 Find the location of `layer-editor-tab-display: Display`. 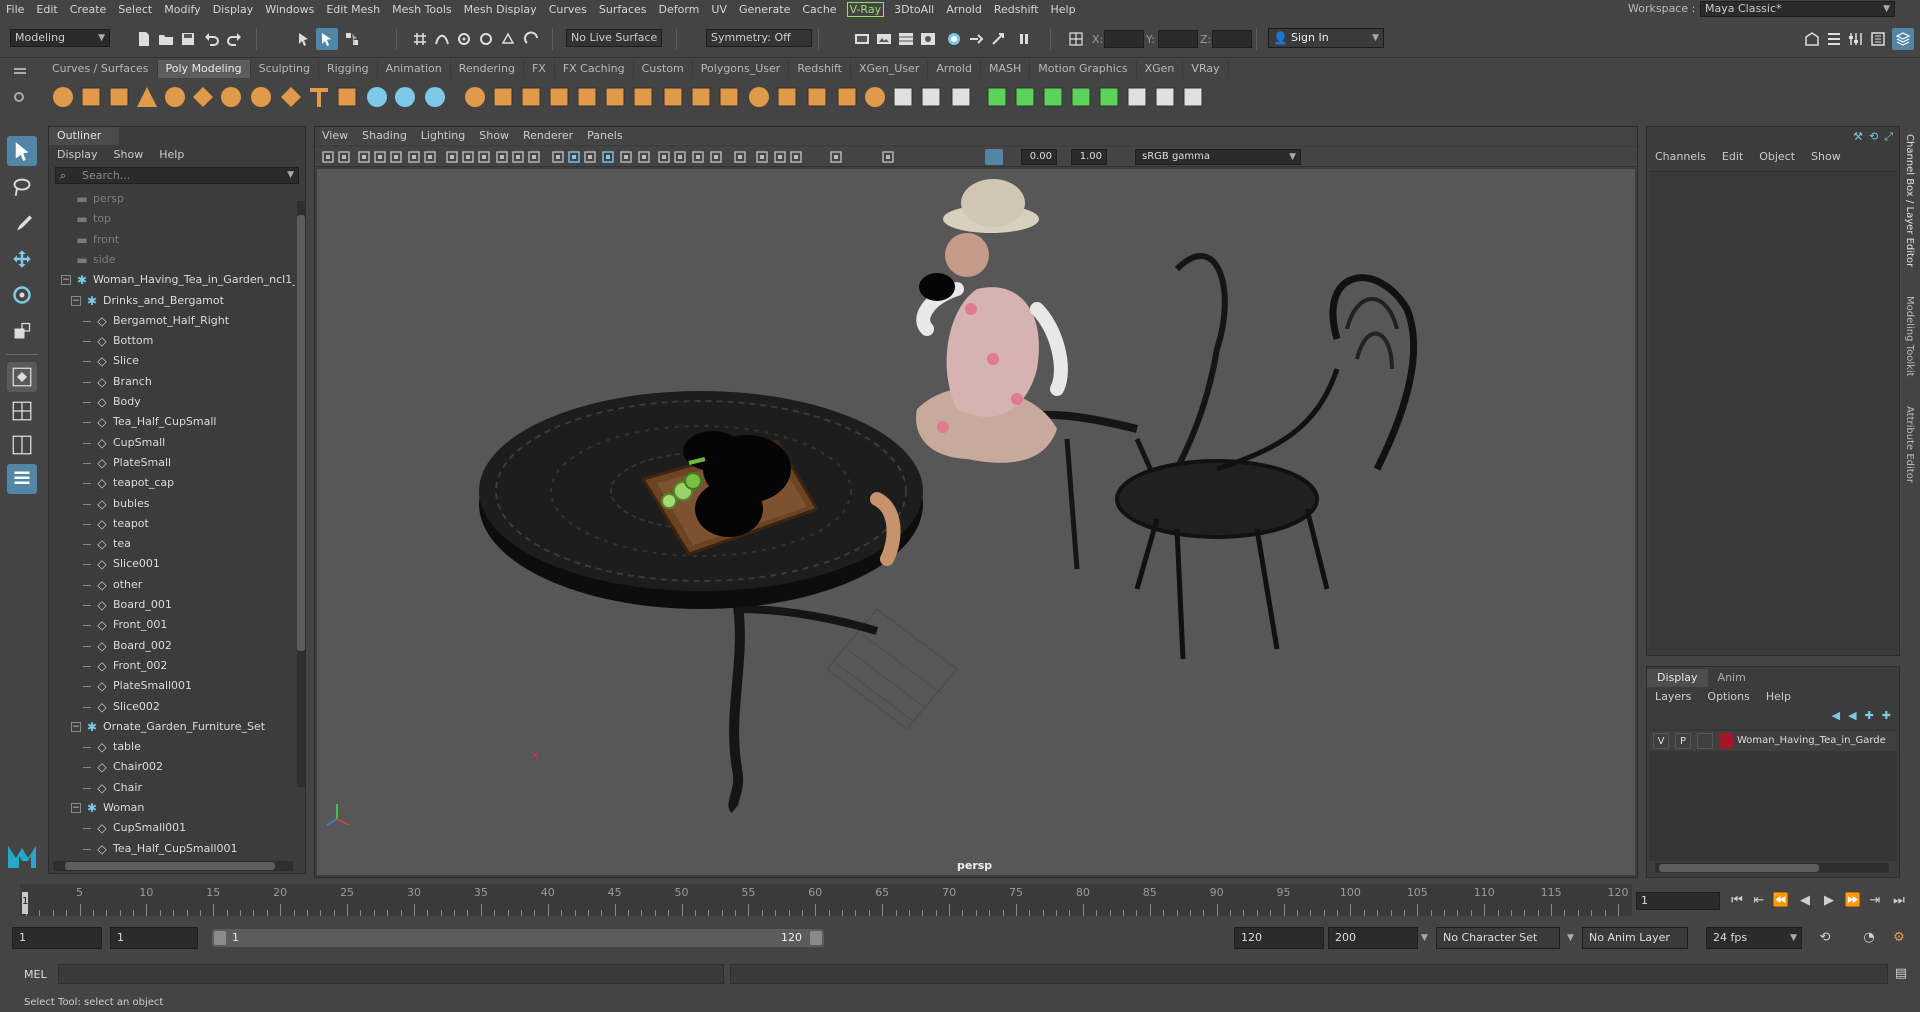

layer-editor-tab-display: Display is located at coordinates (1677, 678).